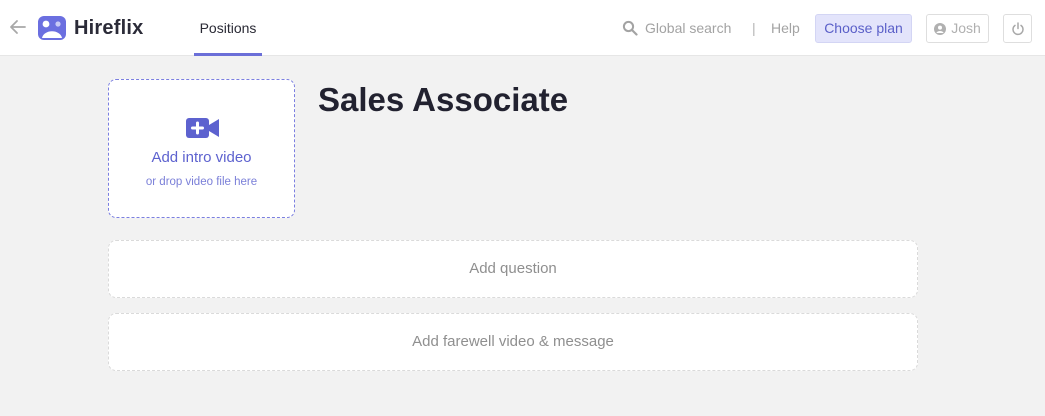 The width and height of the screenshot is (1045, 416). I want to click on tab-positions-label: Positions, so click(228, 28).